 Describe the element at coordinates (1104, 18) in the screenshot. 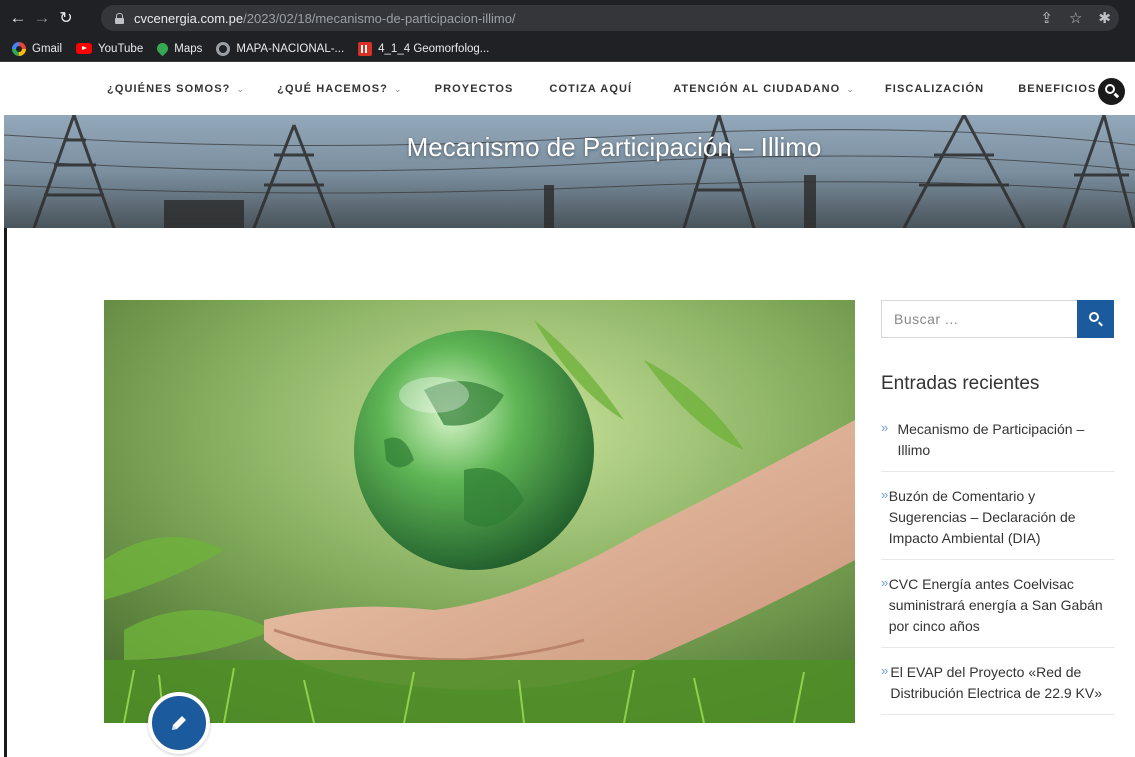

I see `extensions-icon: ✱` at that location.